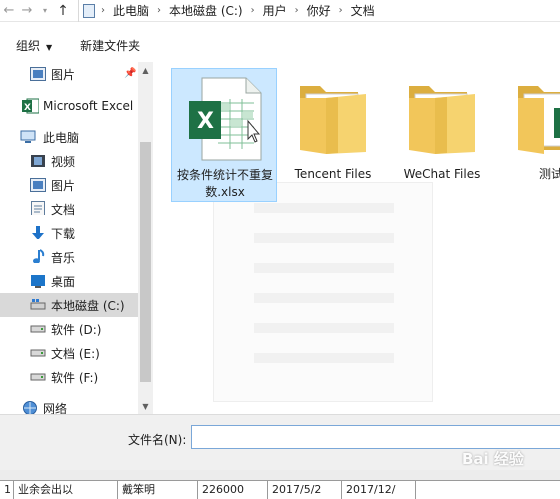 Image resolution: width=560 pixels, height=499 pixels. What do you see at coordinates (63, 281) in the screenshot?
I see `nav-item-label: 桌面` at bounding box center [63, 281].